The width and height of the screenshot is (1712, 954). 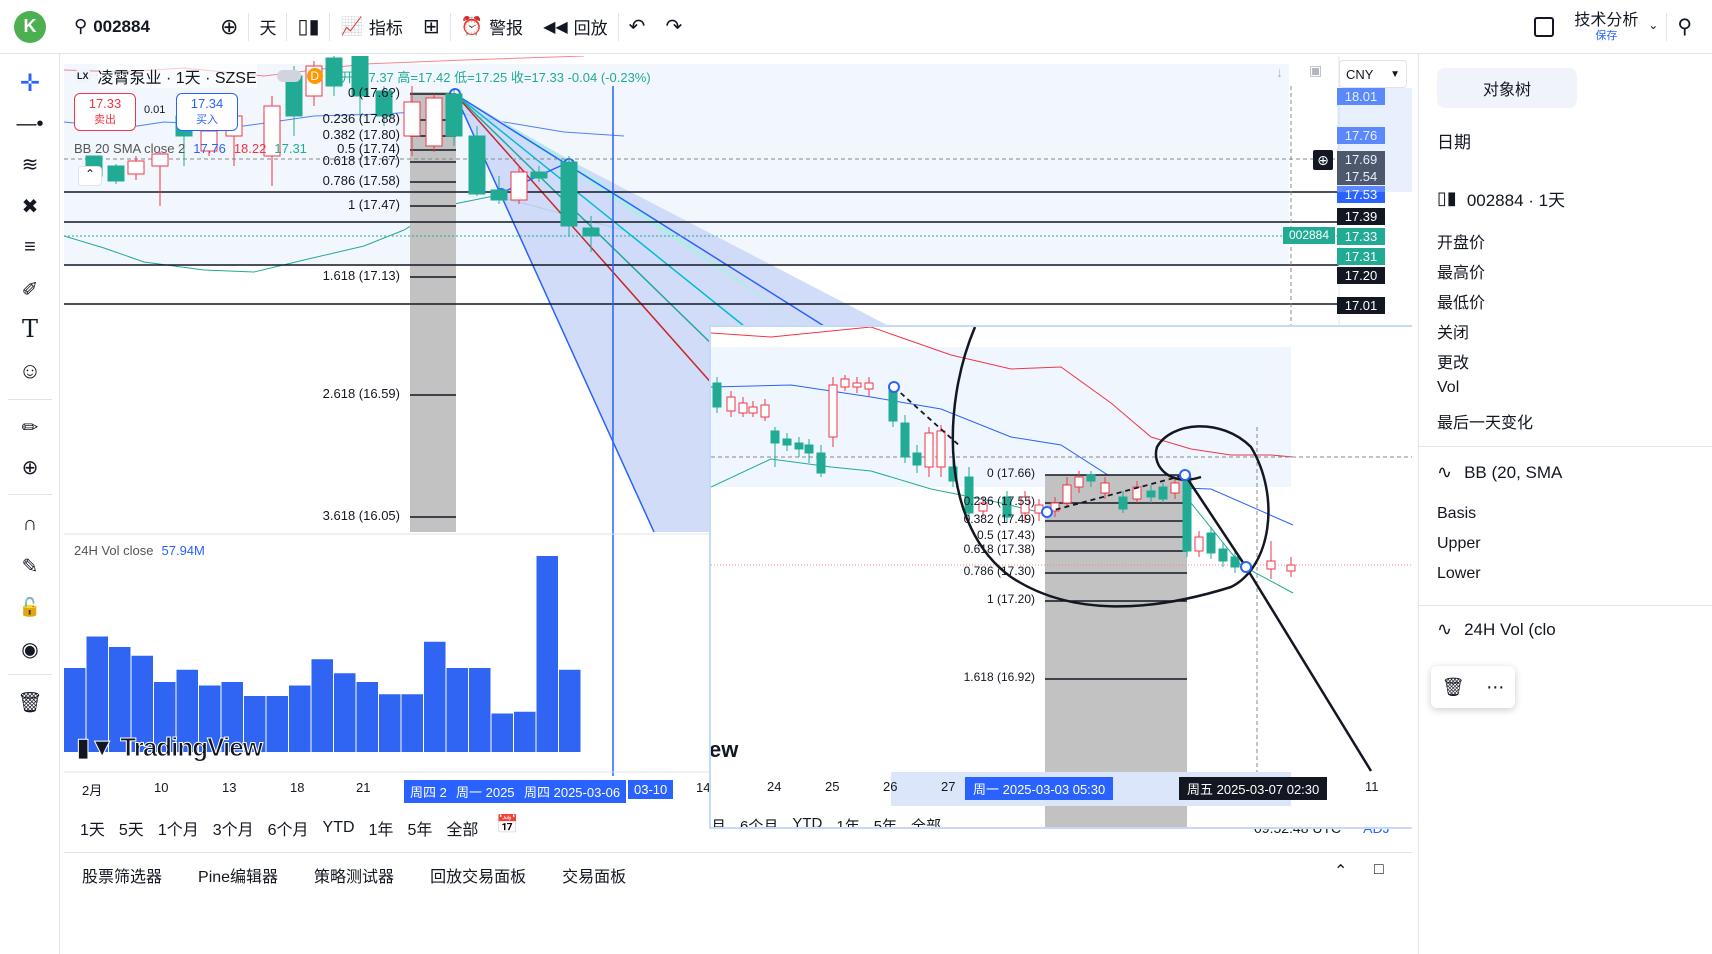 I want to click on data-window-field: 更改, so click(x=1453, y=363).